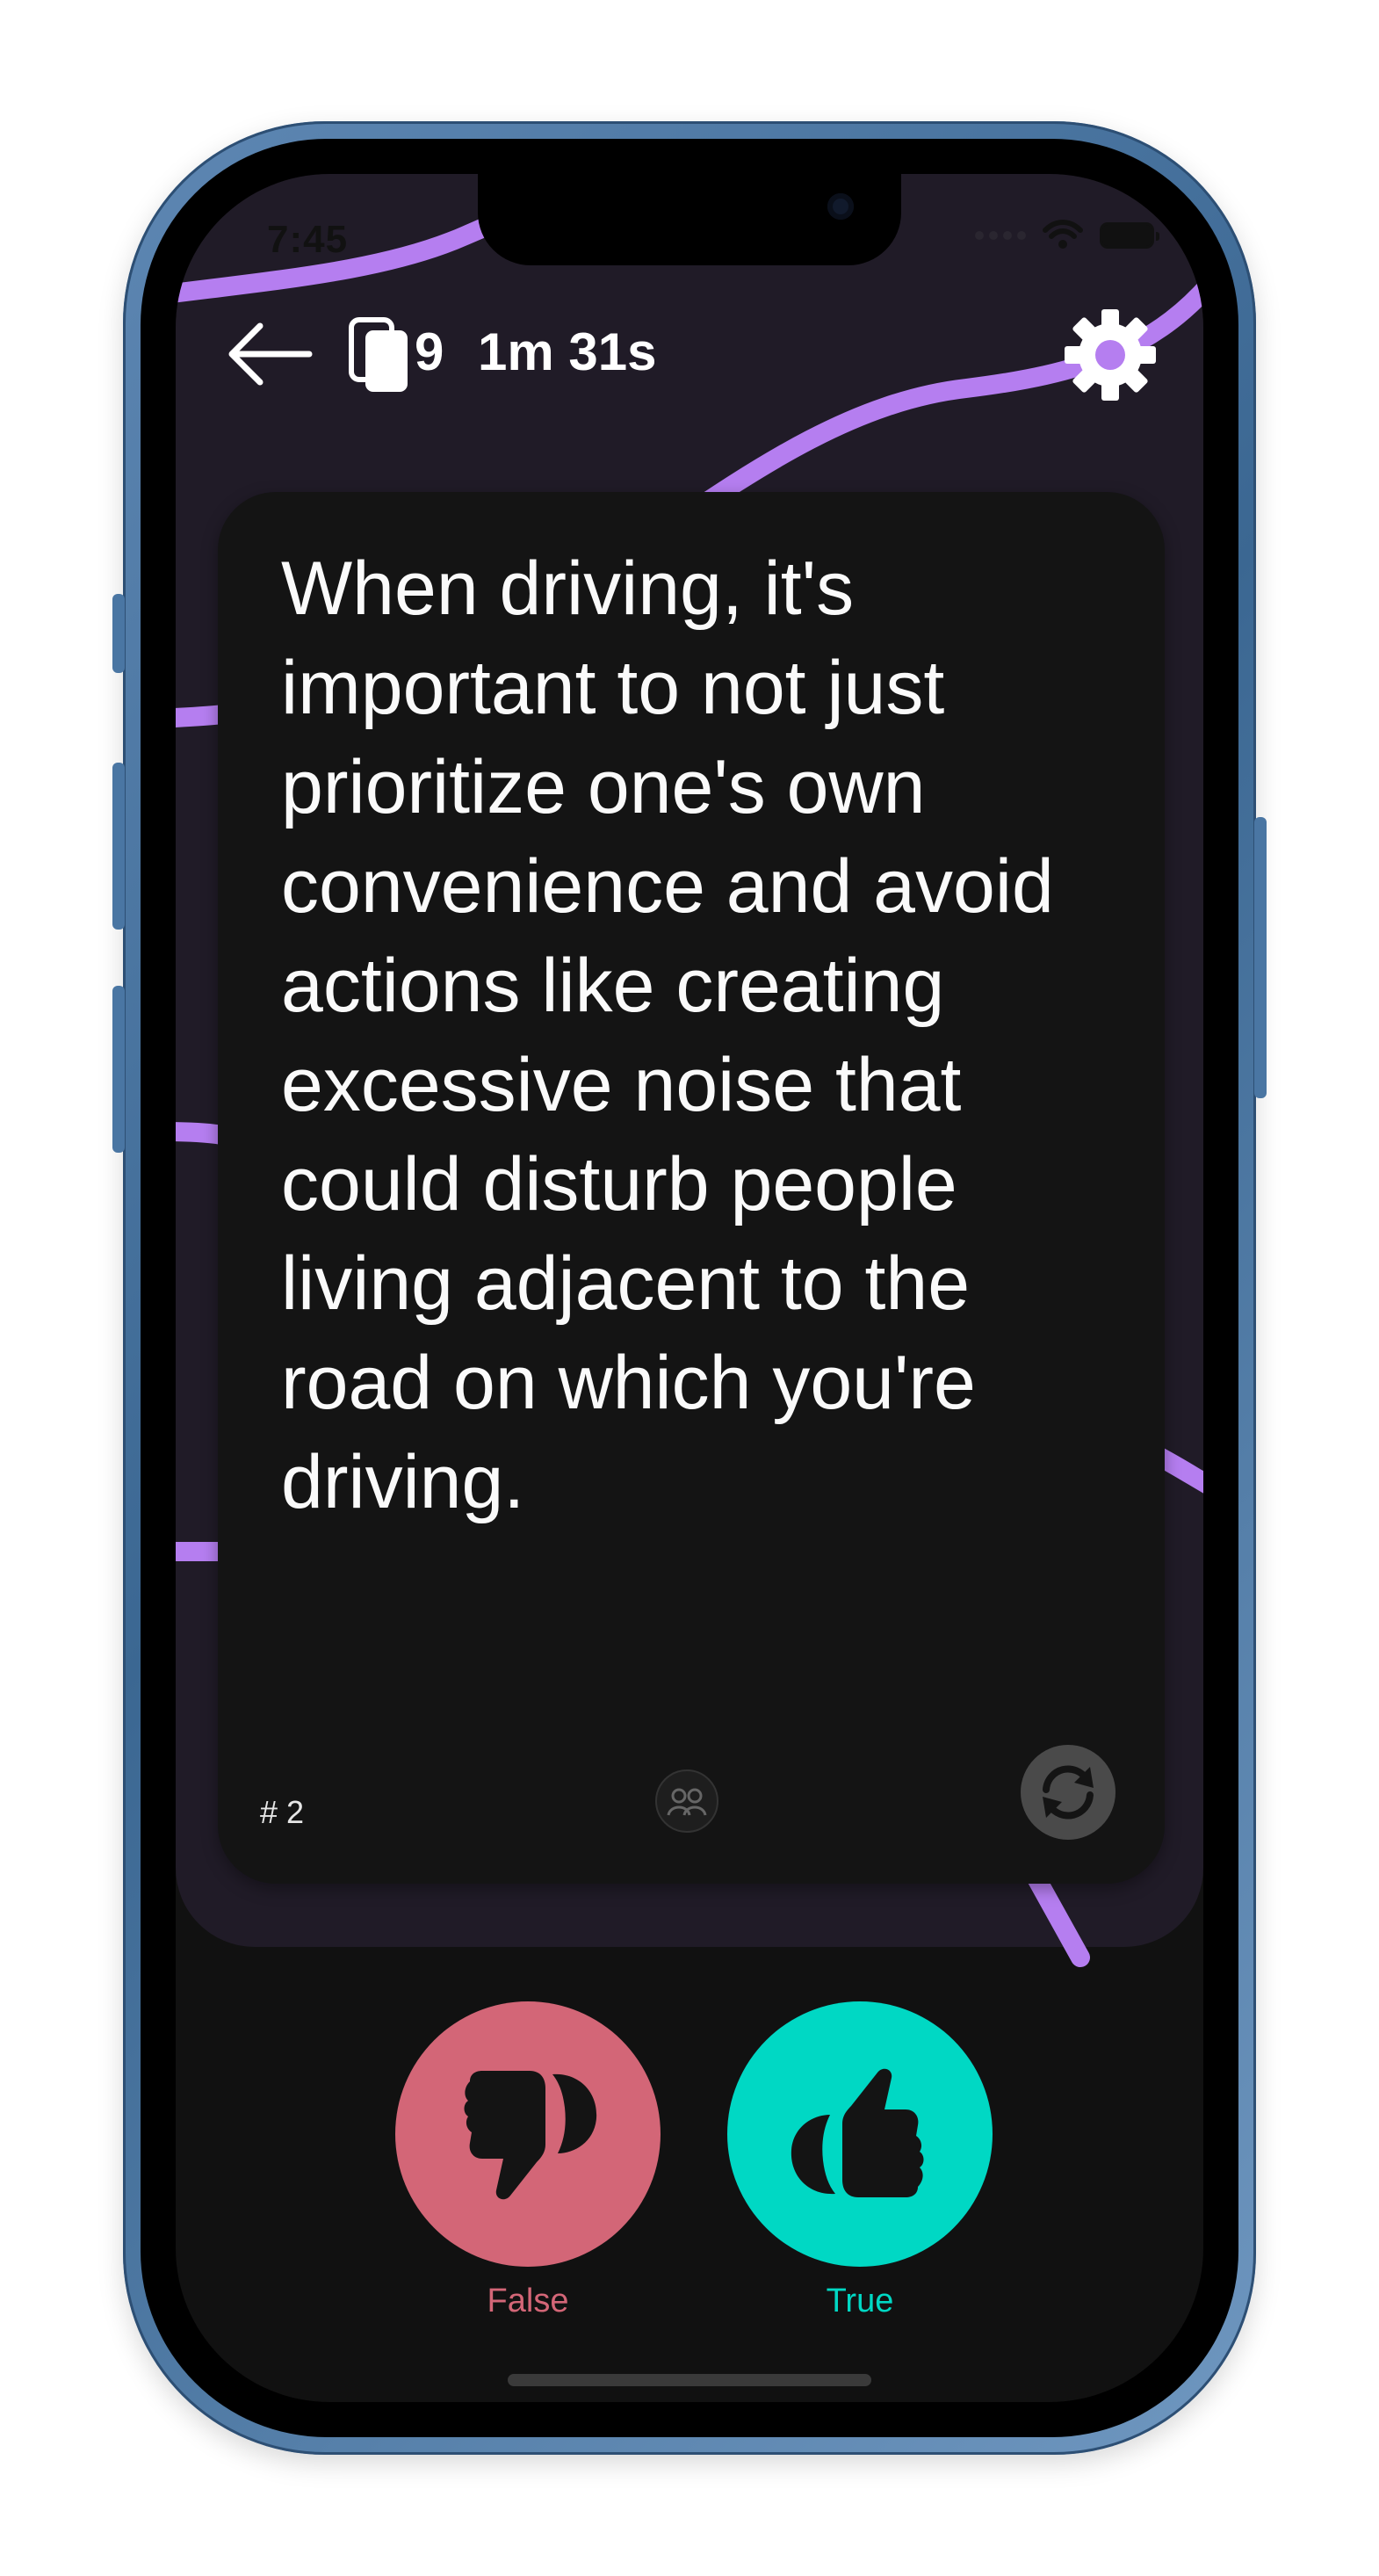 The height and width of the screenshot is (2576, 1379). I want to click on elapsed-timer: 1m 31s, so click(567, 351).